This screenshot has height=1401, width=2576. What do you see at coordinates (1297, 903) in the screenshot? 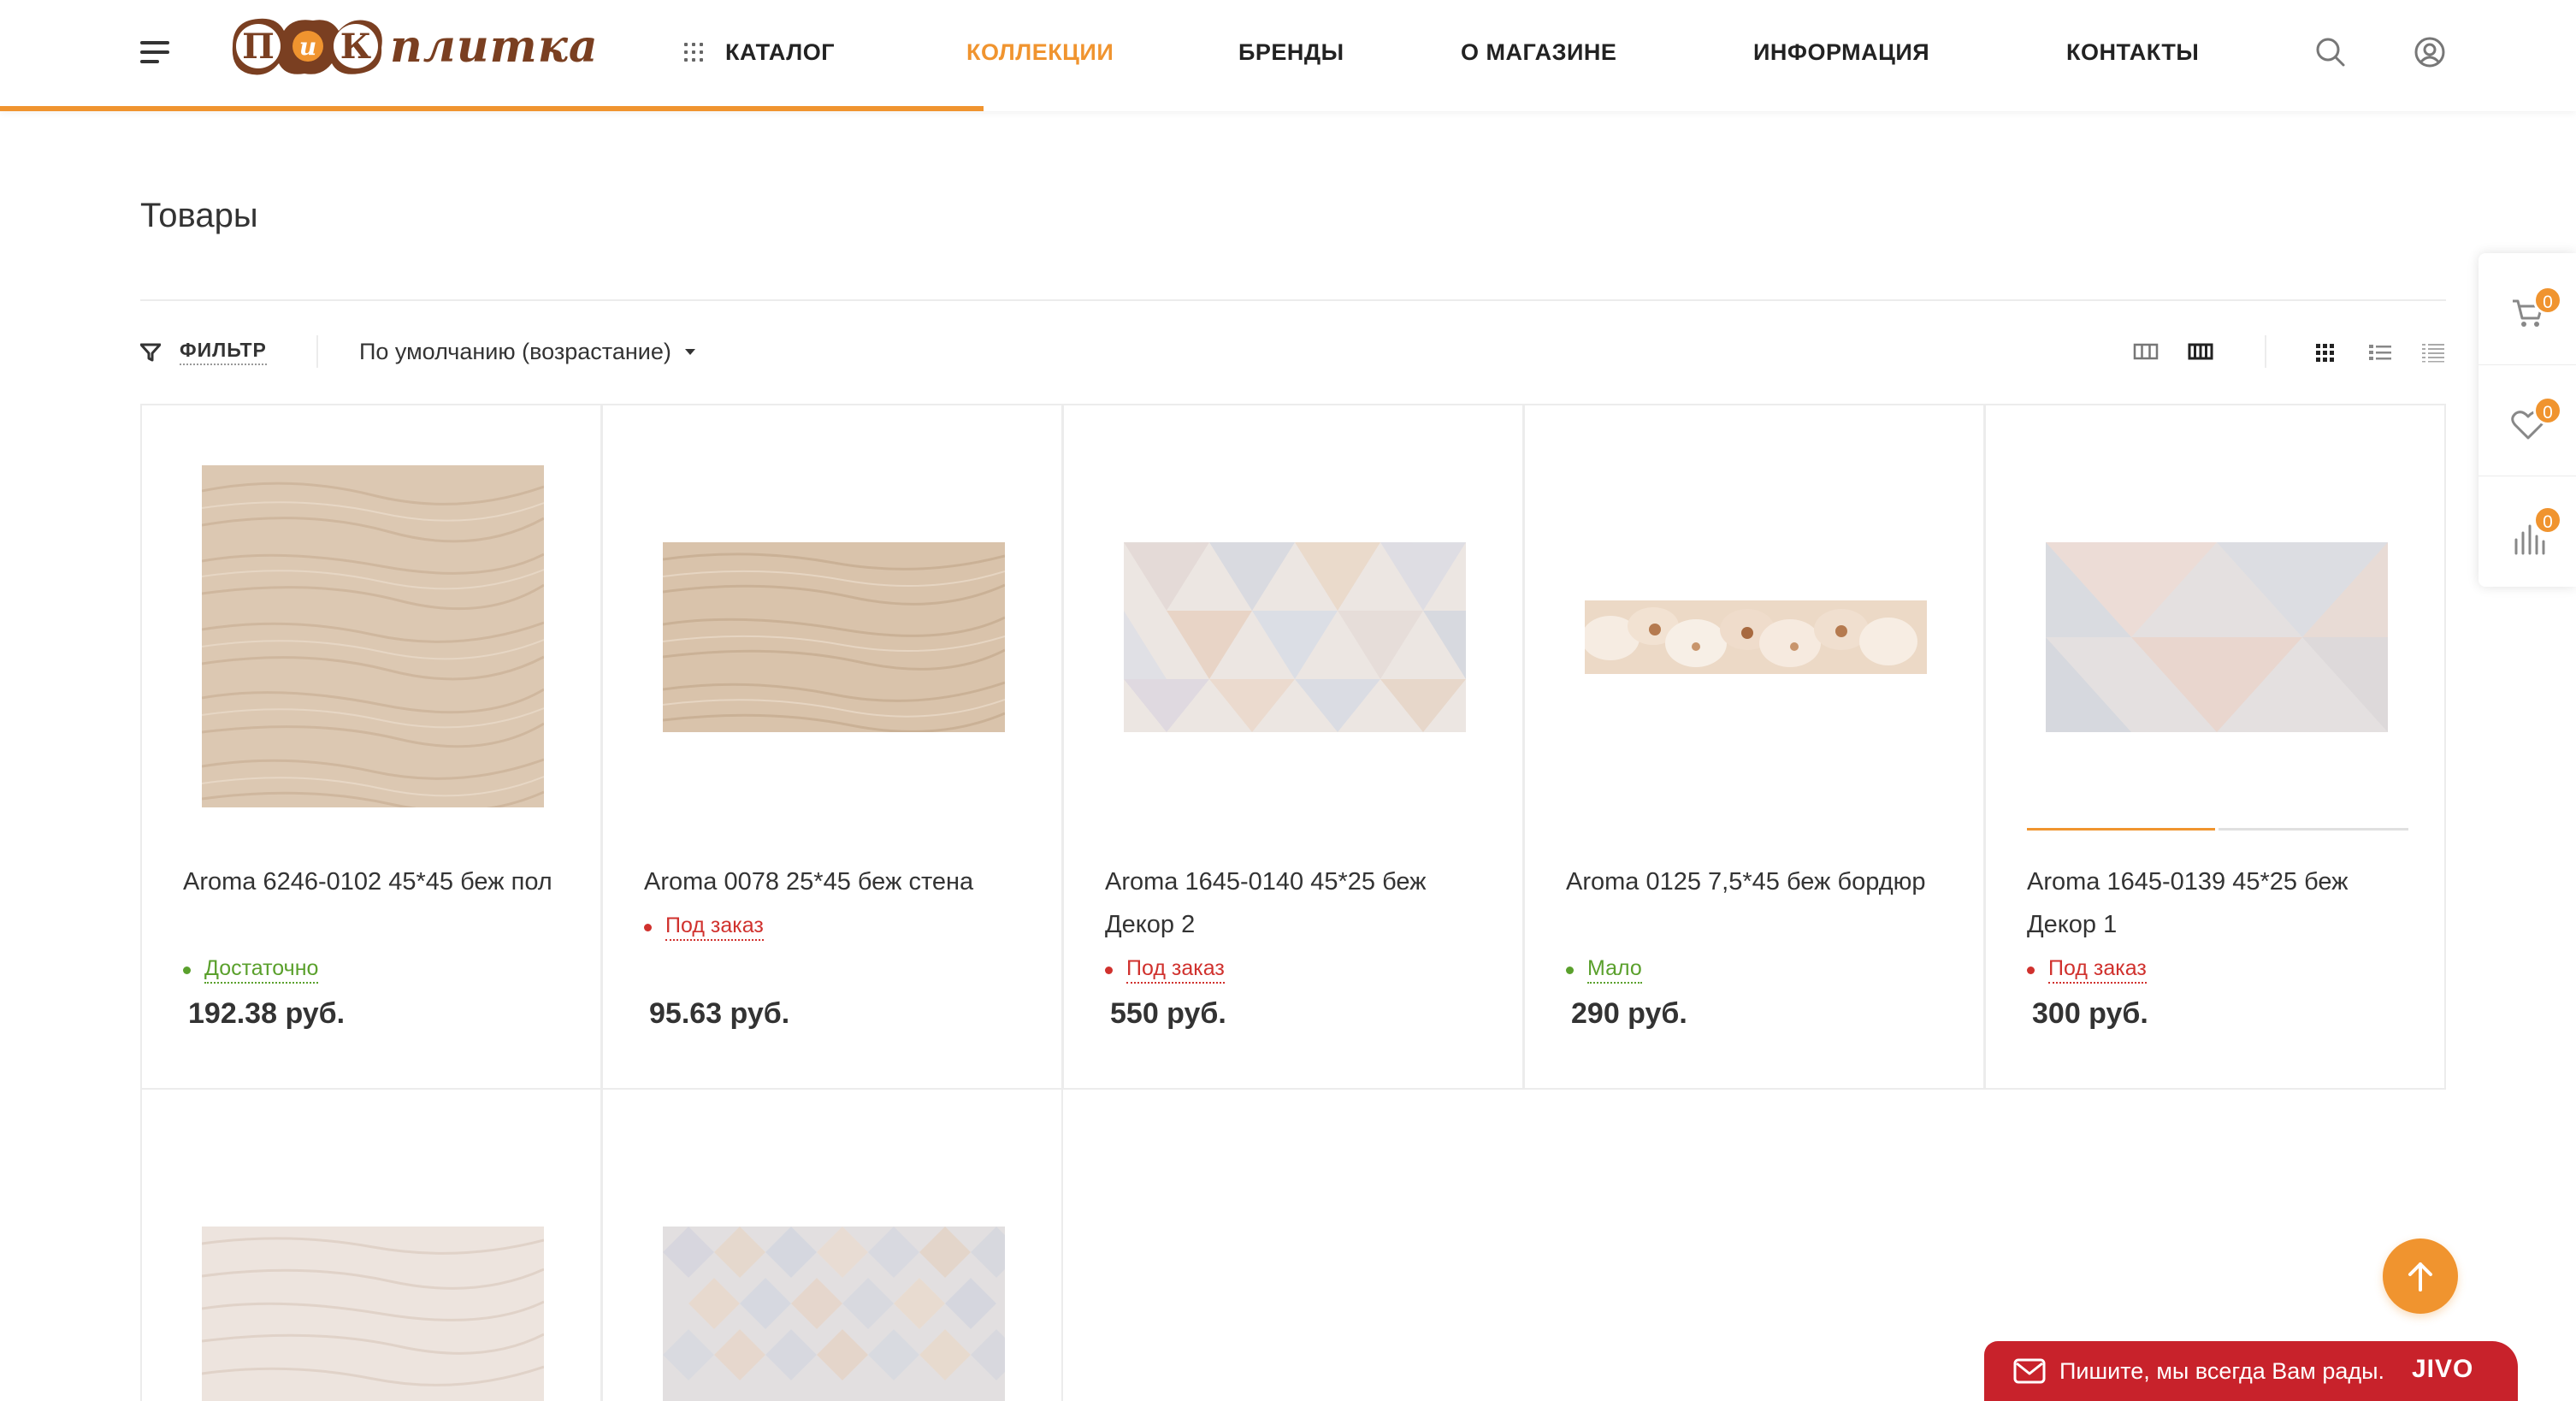
I see `product-name: Aroma 1645-0140 45*25 беж Декор 2` at bounding box center [1297, 903].